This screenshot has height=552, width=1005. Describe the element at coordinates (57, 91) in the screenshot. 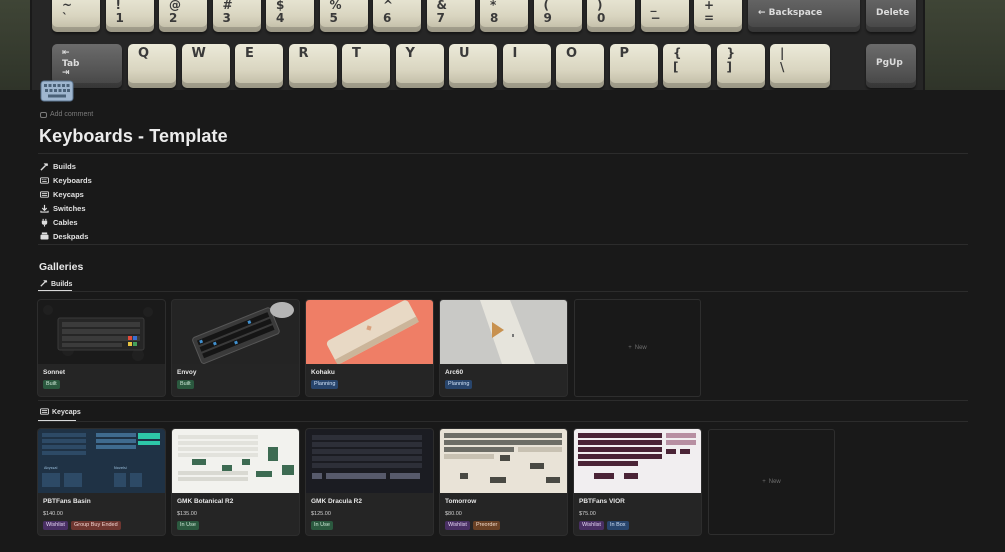

I see `page-keyboard-icon` at that location.